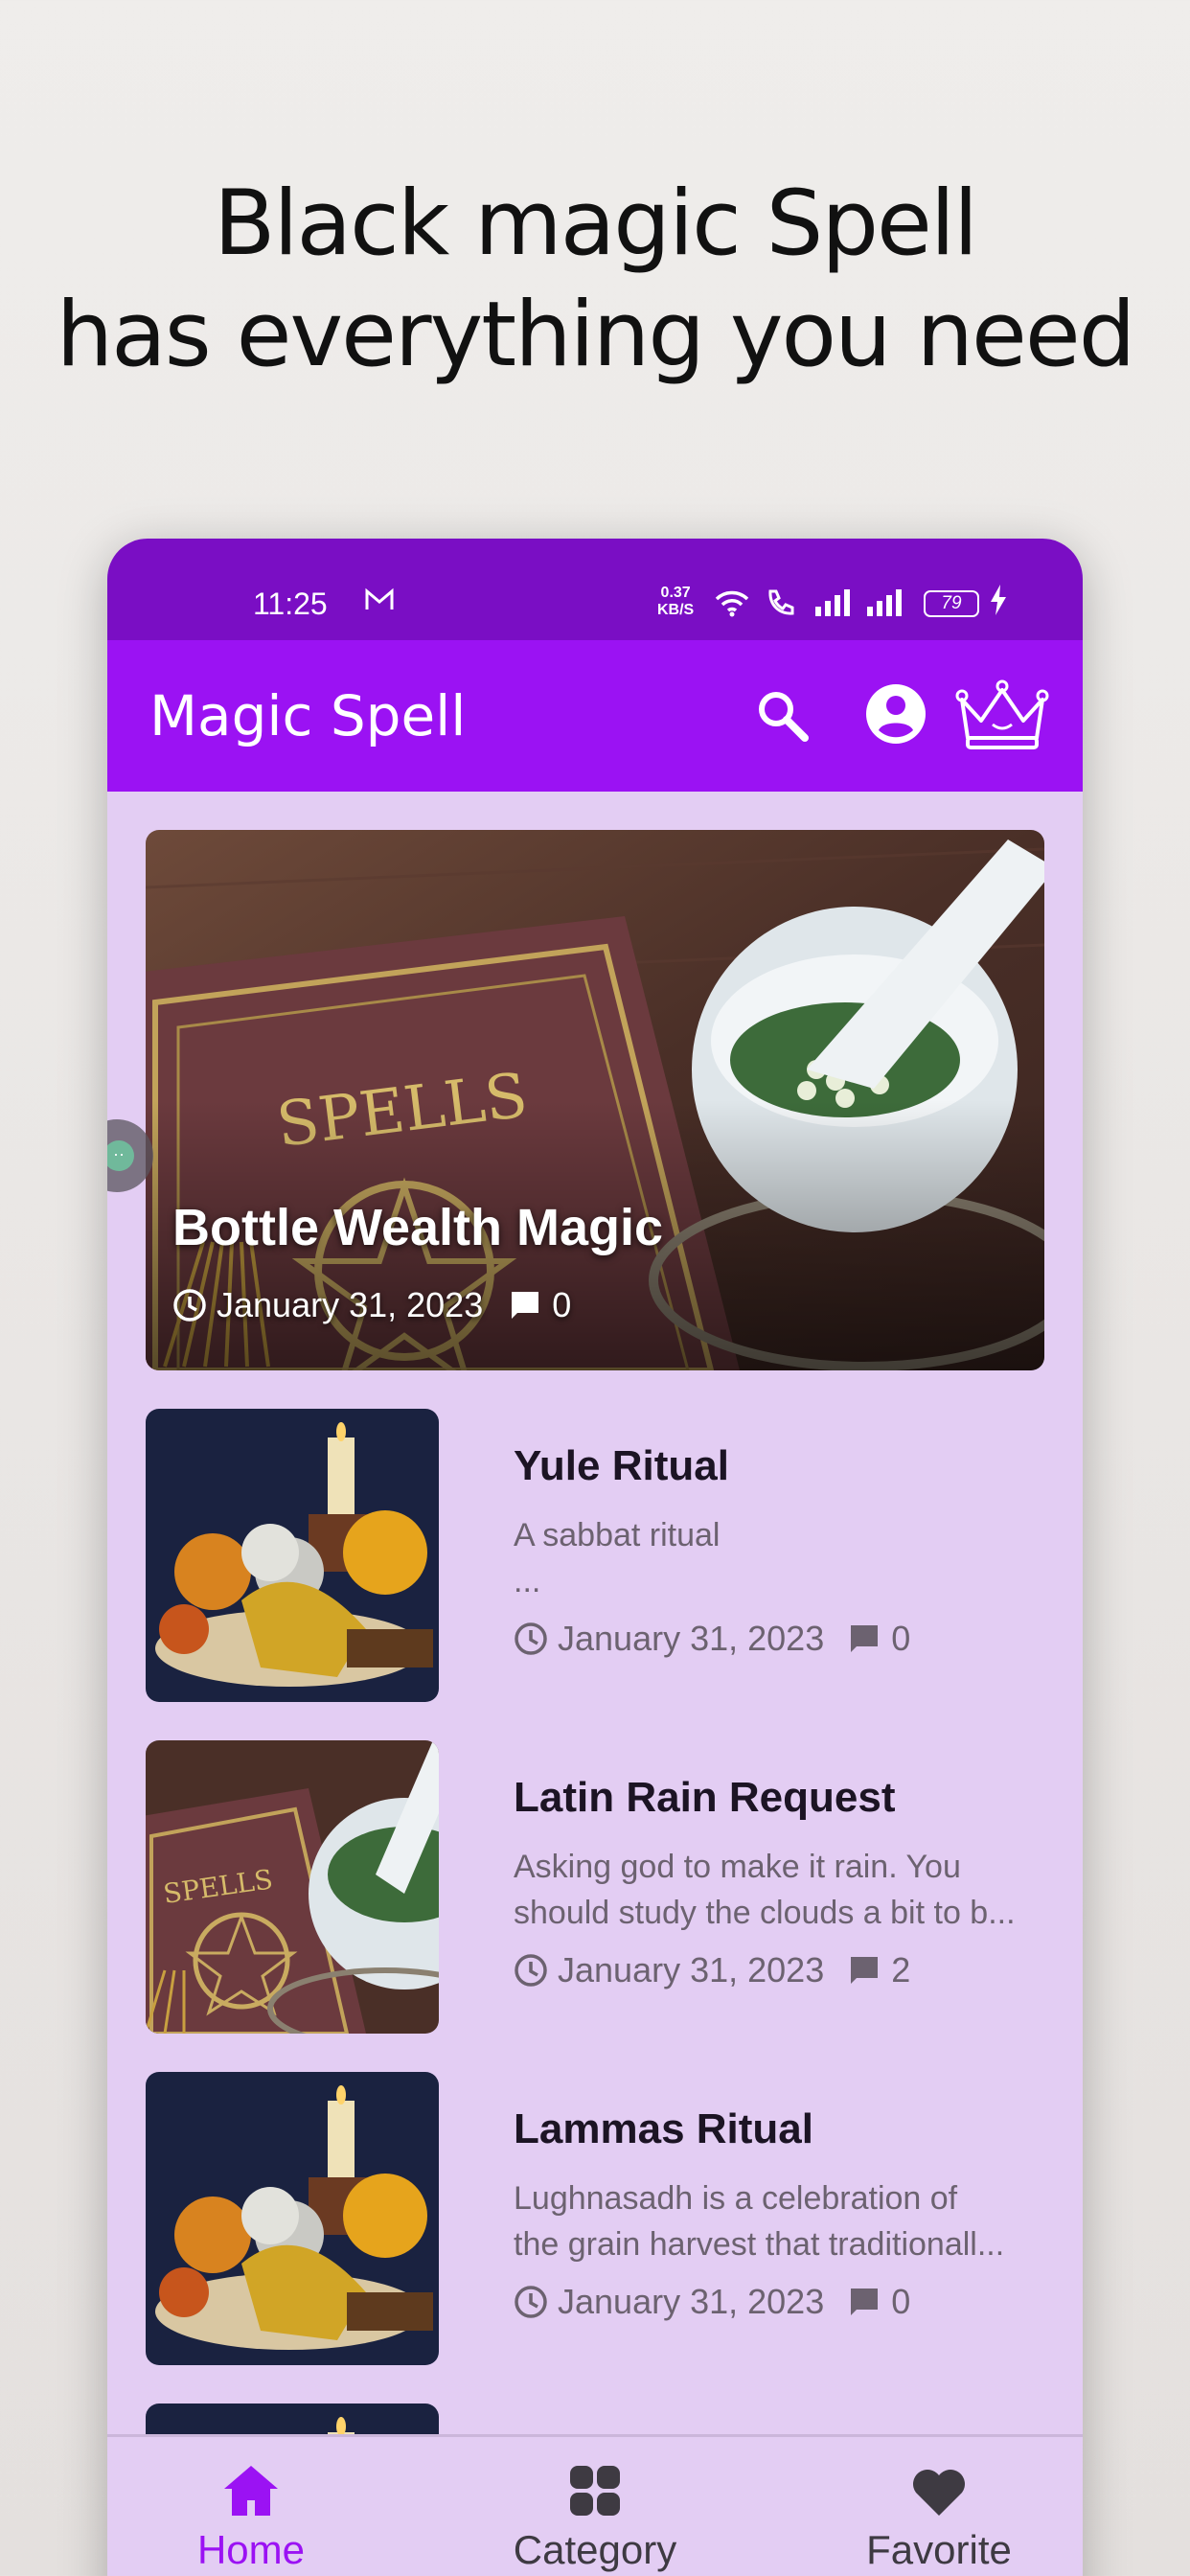 Image resolution: width=1190 pixels, height=2576 pixels. What do you see at coordinates (595, 2549) in the screenshot?
I see `nav-category-label: Category` at bounding box center [595, 2549].